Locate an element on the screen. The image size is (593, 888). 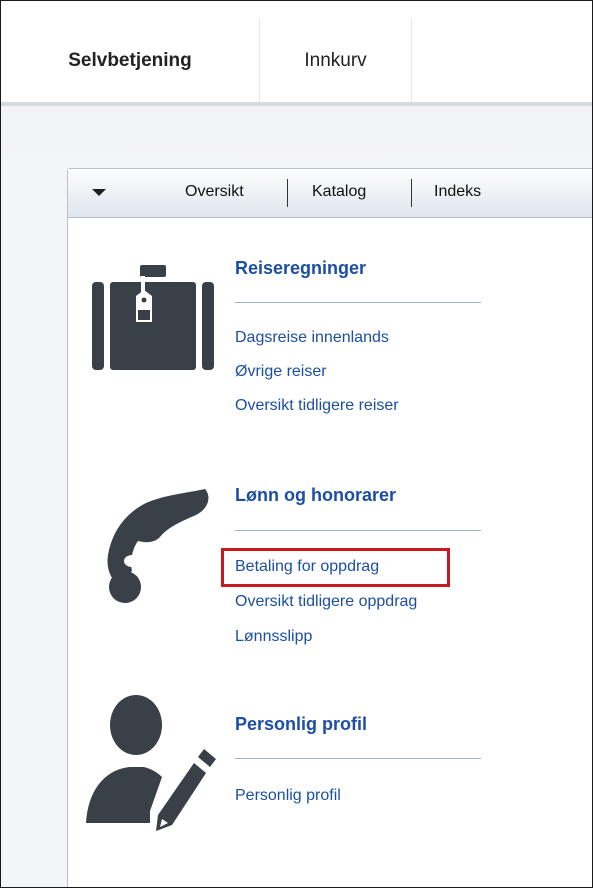
link-lonnsslipp: Lønnsslipp is located at coordinates (273, 637).